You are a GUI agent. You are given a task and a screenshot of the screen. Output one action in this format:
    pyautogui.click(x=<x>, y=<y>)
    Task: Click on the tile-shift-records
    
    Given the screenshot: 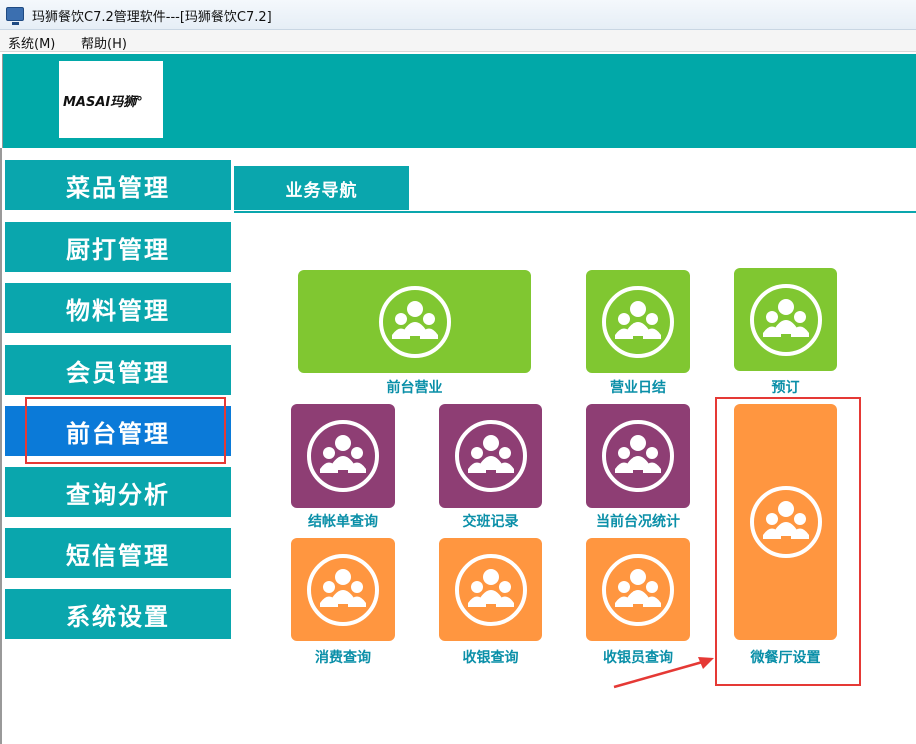 What is the action you would take?
    pyautogui.click(x=490, y=456)
    